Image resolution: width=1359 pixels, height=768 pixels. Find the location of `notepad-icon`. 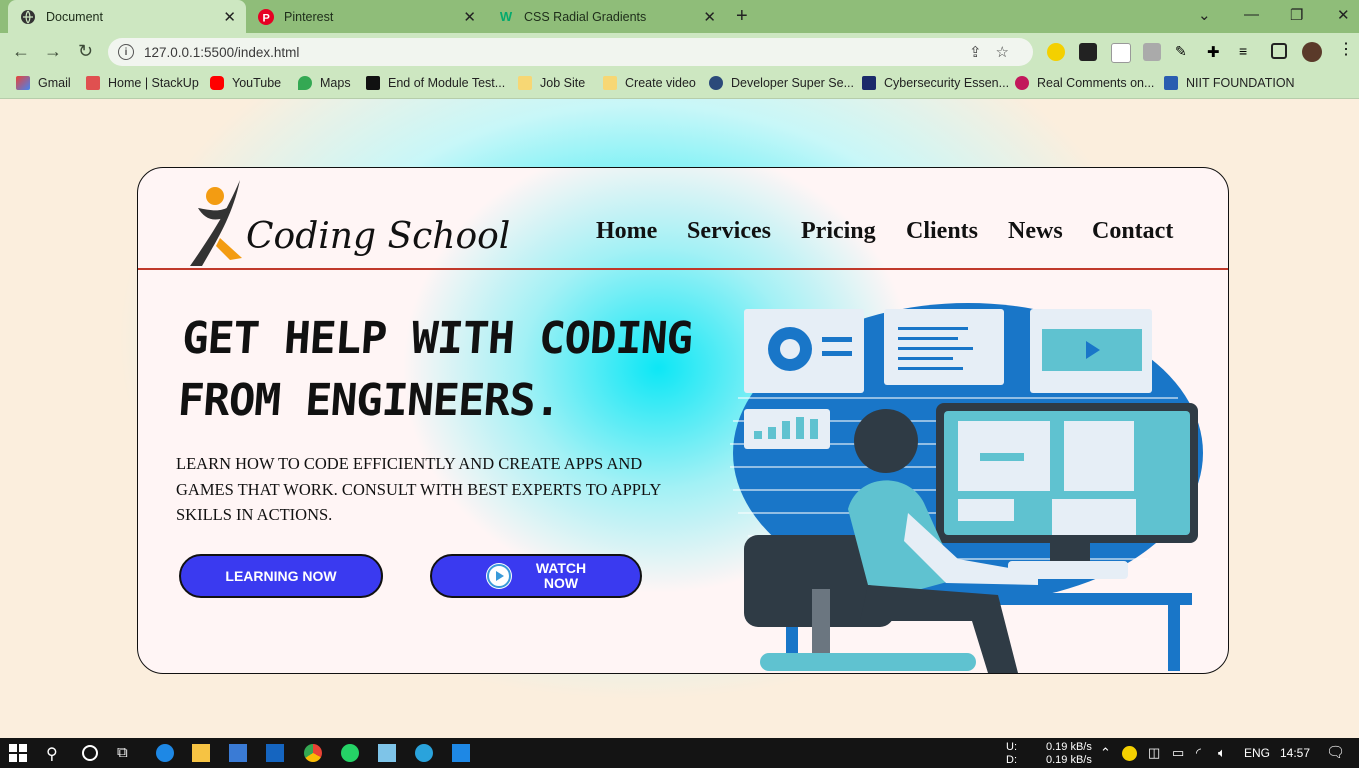

notepad-icon is located at coordinates (387, 753).